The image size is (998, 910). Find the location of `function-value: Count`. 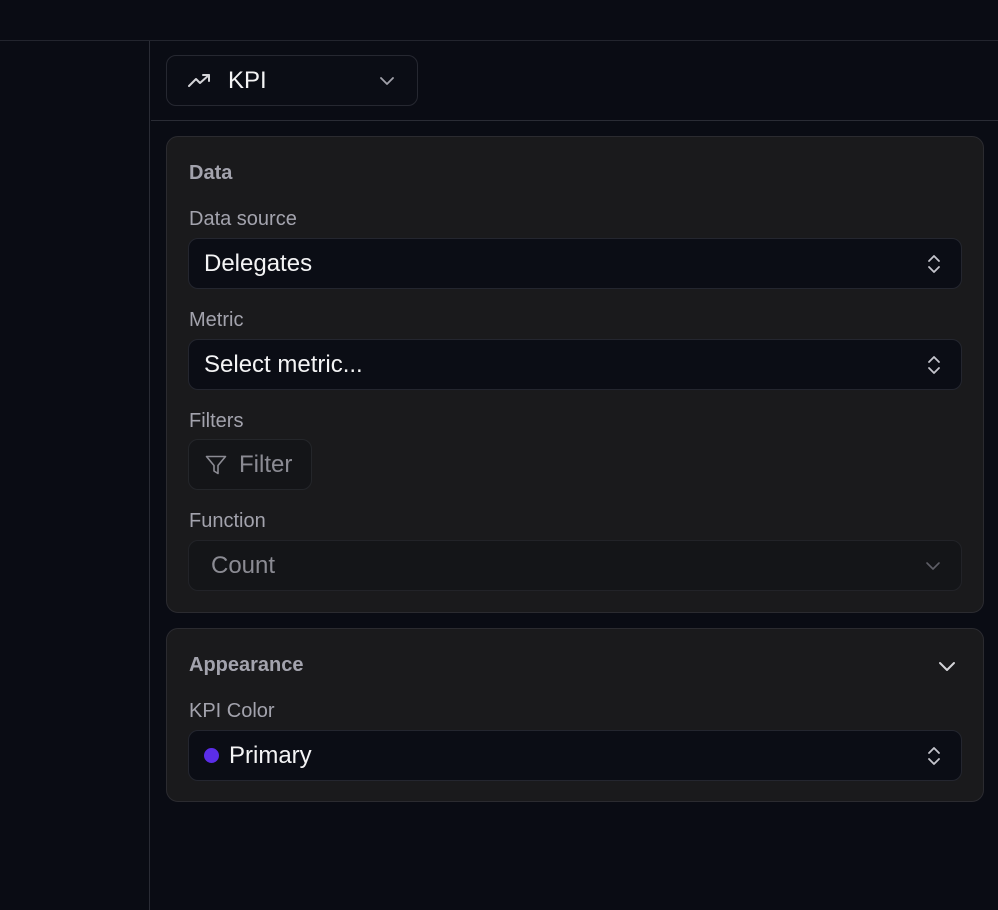

function-value: Count is located at coordinates (243, 565).